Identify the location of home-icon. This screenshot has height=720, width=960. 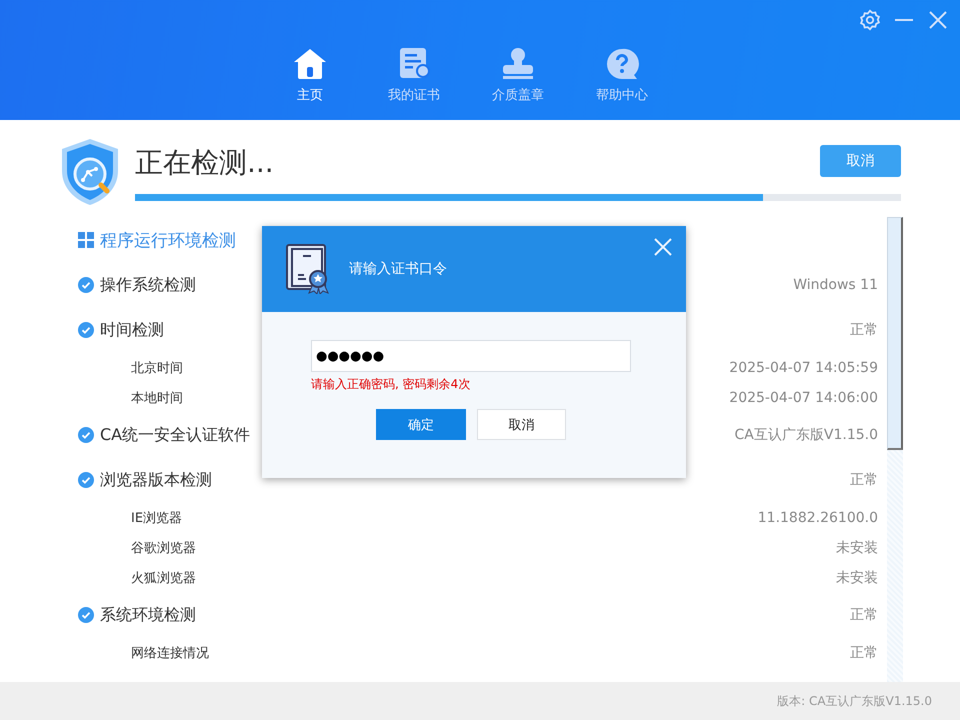
(310, 64).